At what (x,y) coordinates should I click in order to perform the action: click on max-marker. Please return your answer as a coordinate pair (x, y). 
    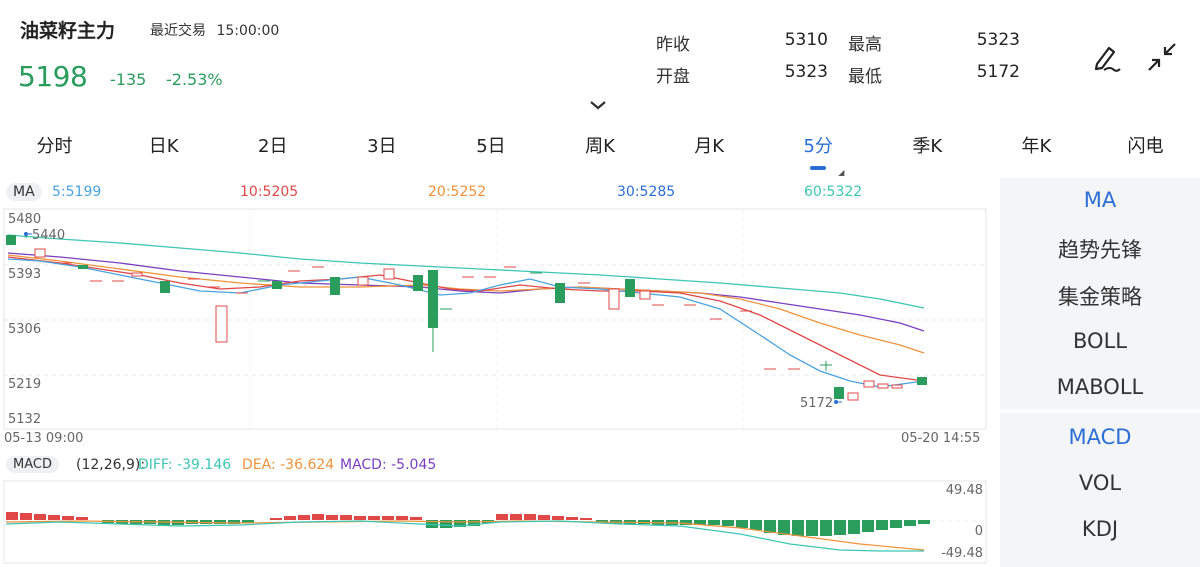
    Looking at the image, I should click on (26, 234).